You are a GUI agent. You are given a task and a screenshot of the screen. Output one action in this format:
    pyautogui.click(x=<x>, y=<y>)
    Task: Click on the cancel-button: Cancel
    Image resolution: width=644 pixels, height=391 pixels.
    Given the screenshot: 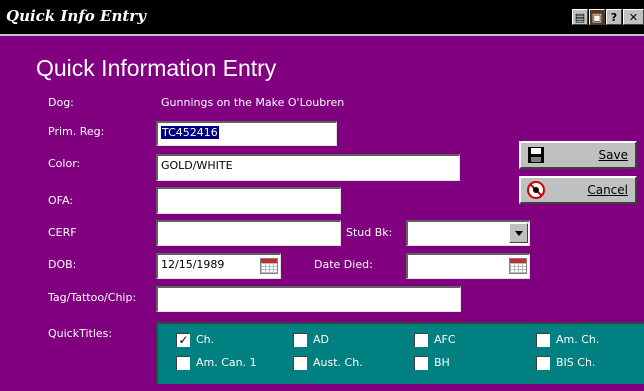 What is the action you would take?
    pyautogui.click(x=578, y=190)
    